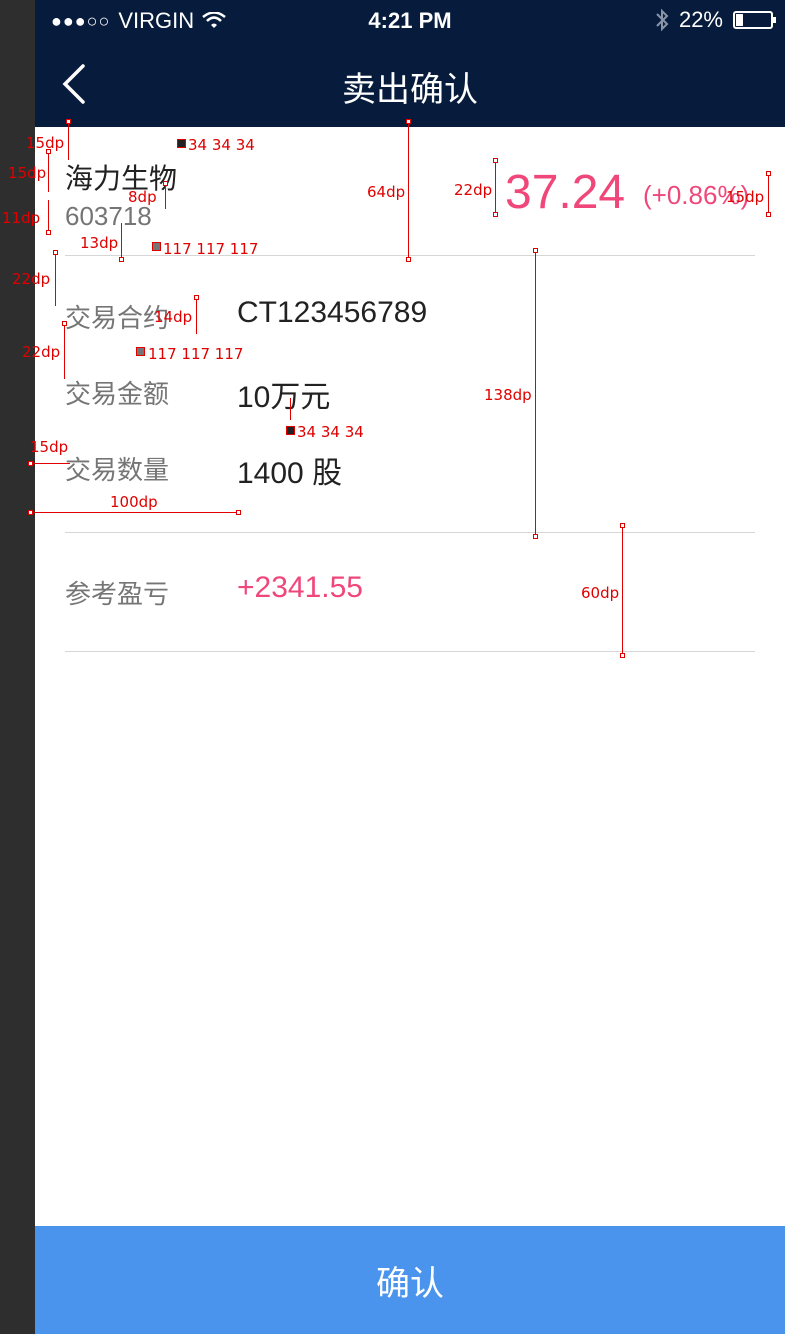 This screenshot has height=1334, width=785. Describe the element at coordinates (700, 19) in the screenshot. I see `battery-percent: 22%` at that location.